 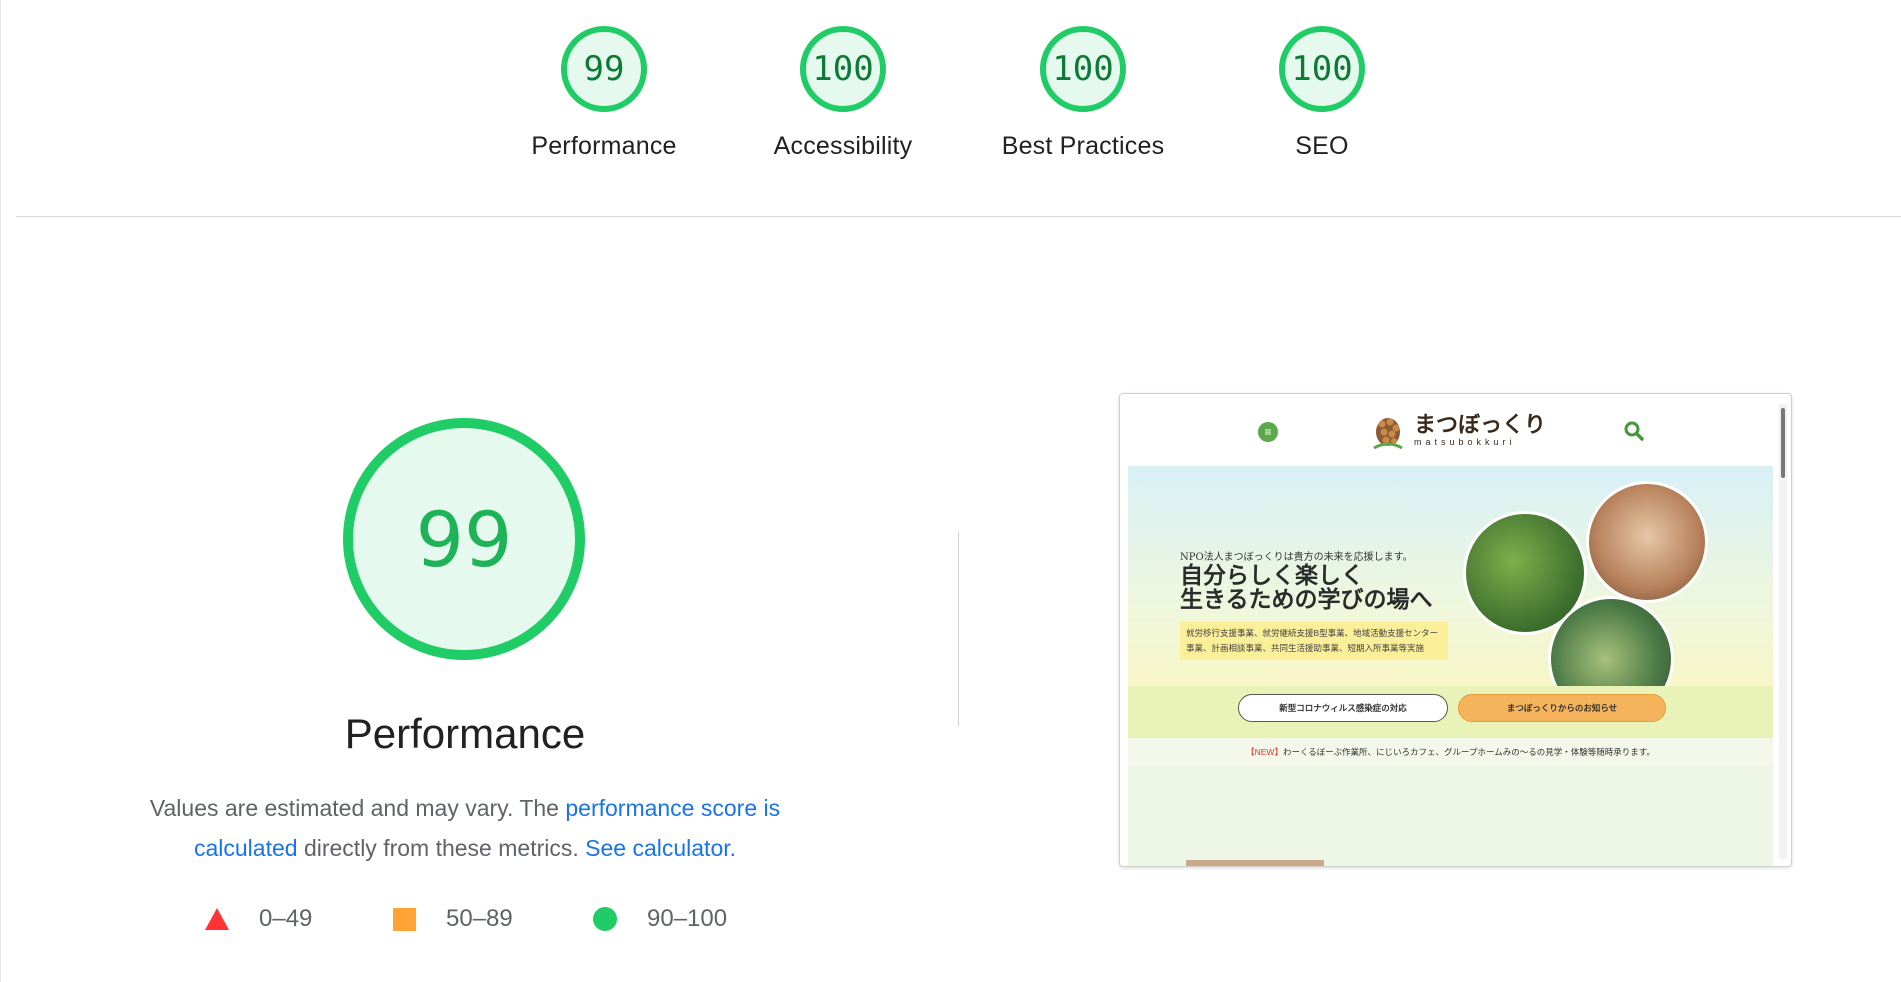 I want to click on hero-headline-line2: 生きるための学びの場へ, so click(x=1306, y=599).